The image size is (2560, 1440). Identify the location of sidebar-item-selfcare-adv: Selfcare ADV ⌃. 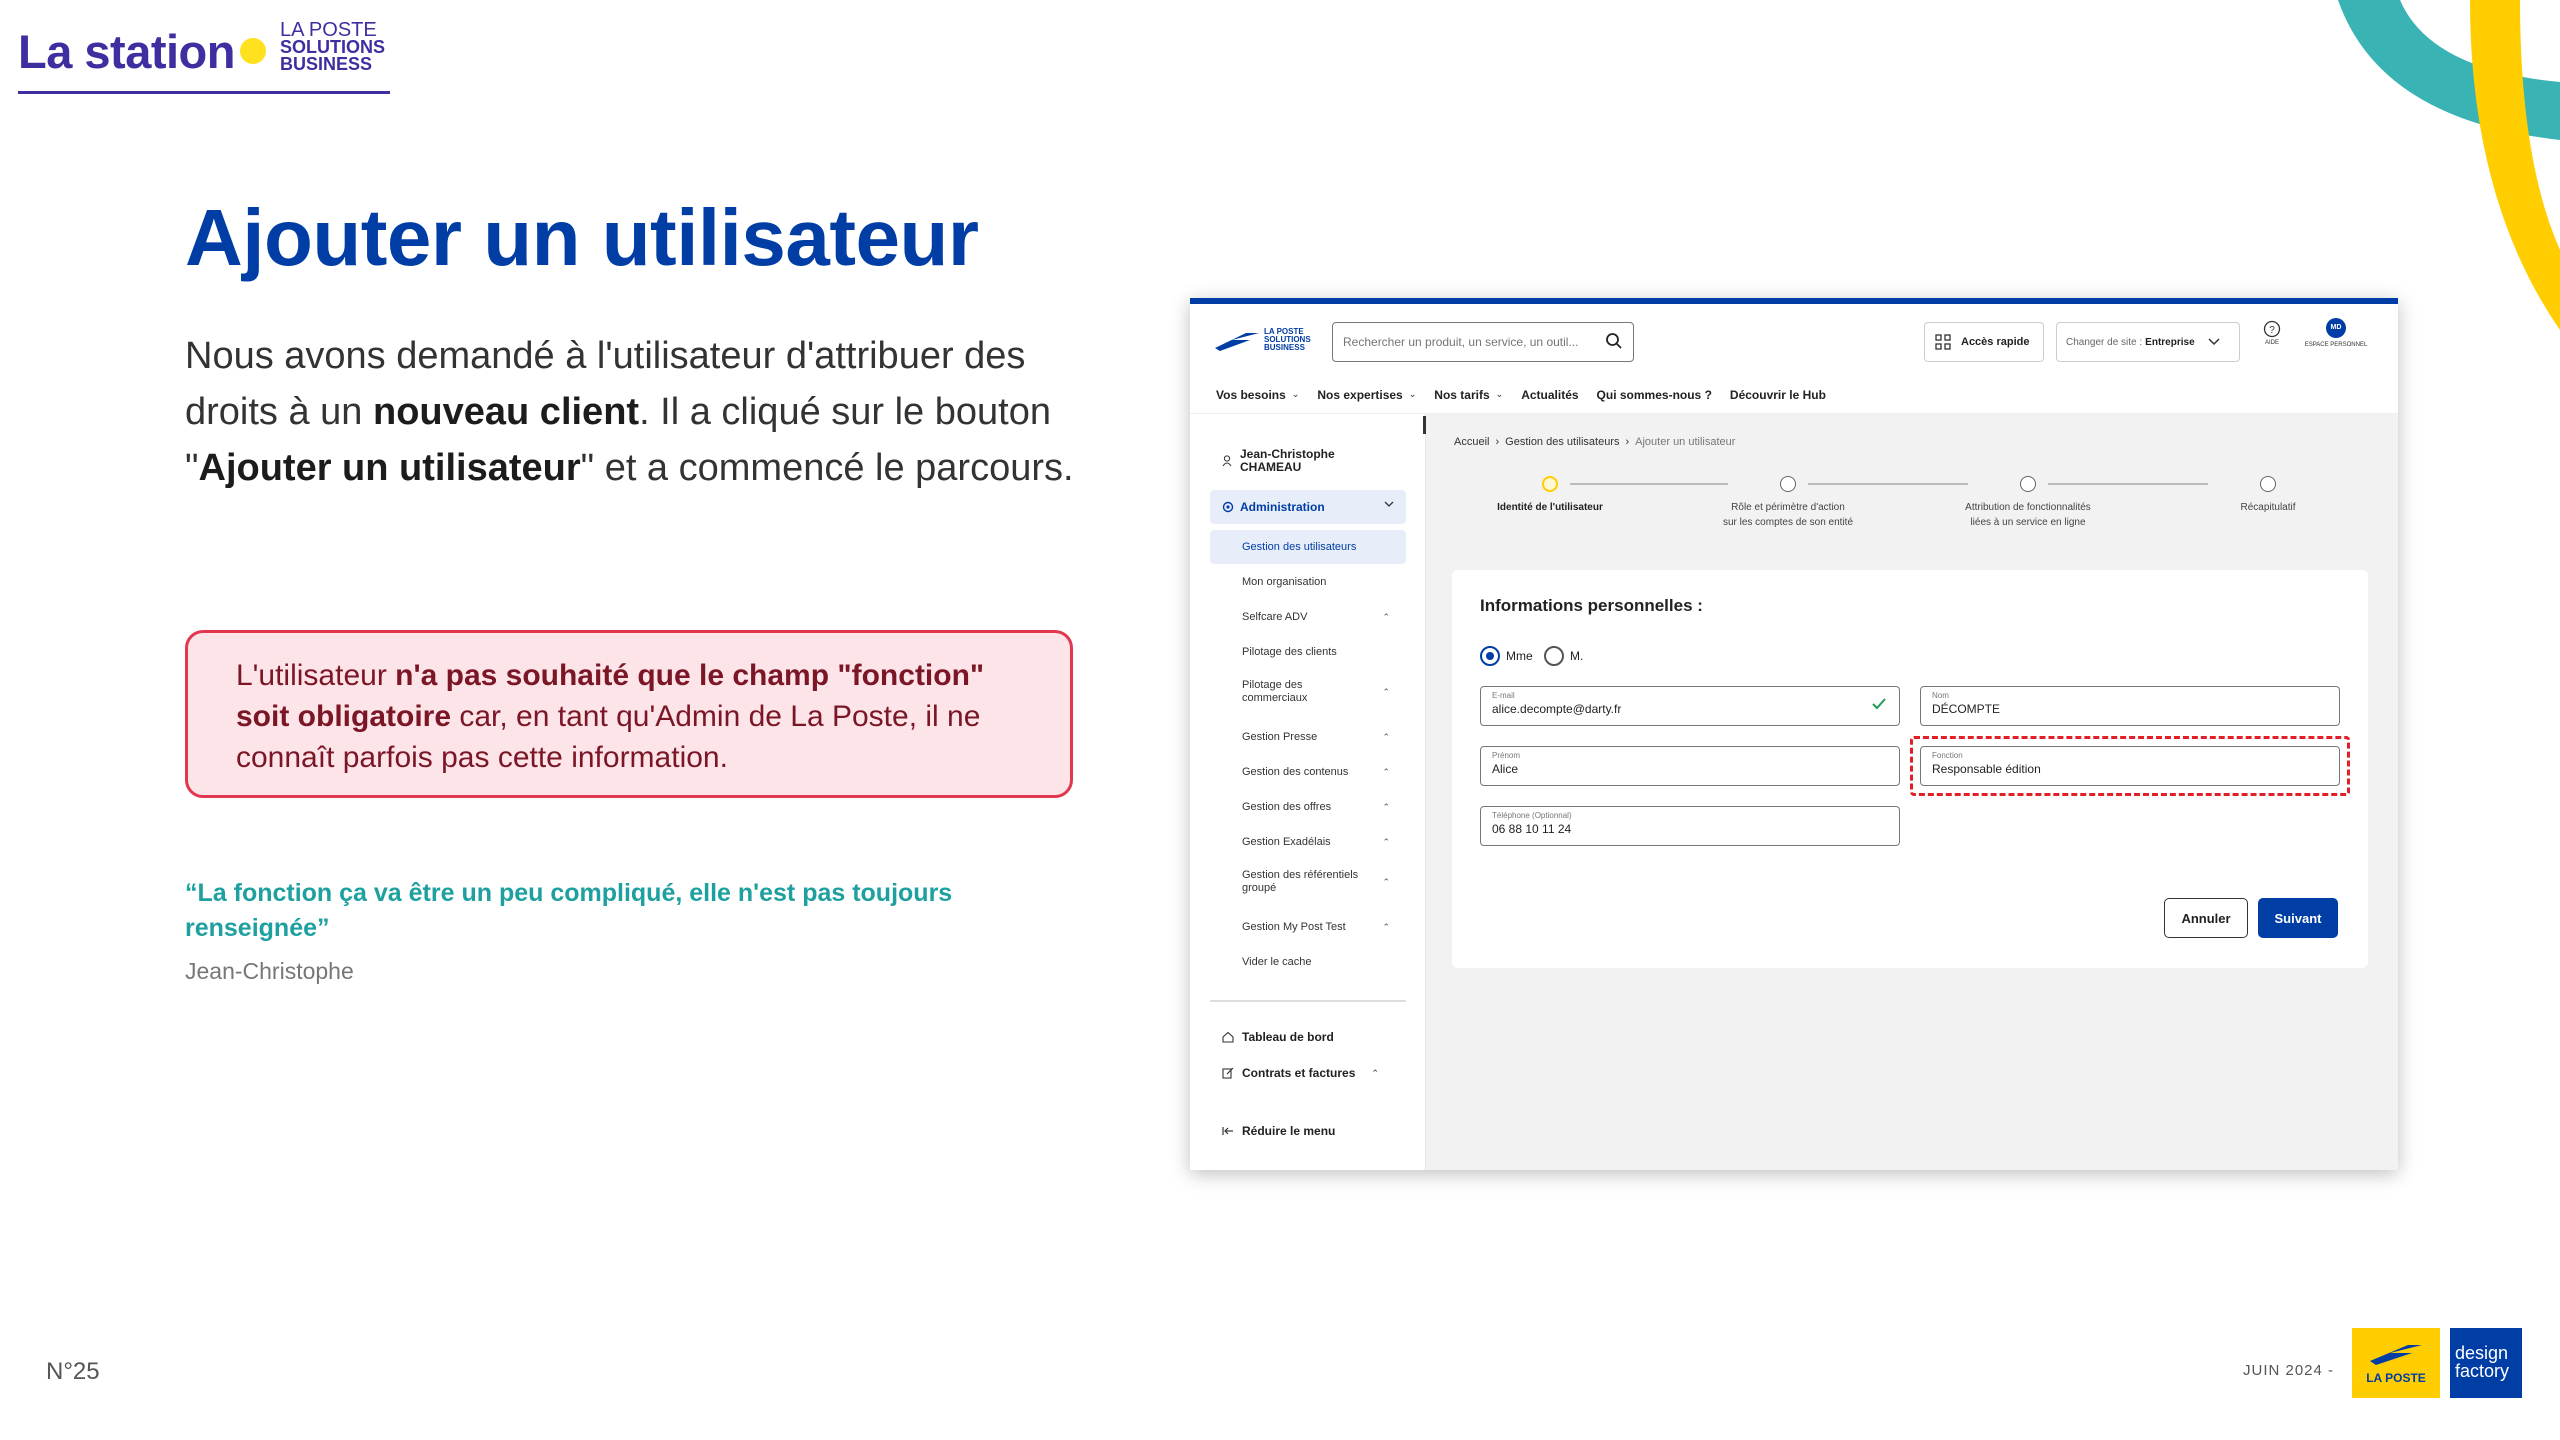
(1308, 617).